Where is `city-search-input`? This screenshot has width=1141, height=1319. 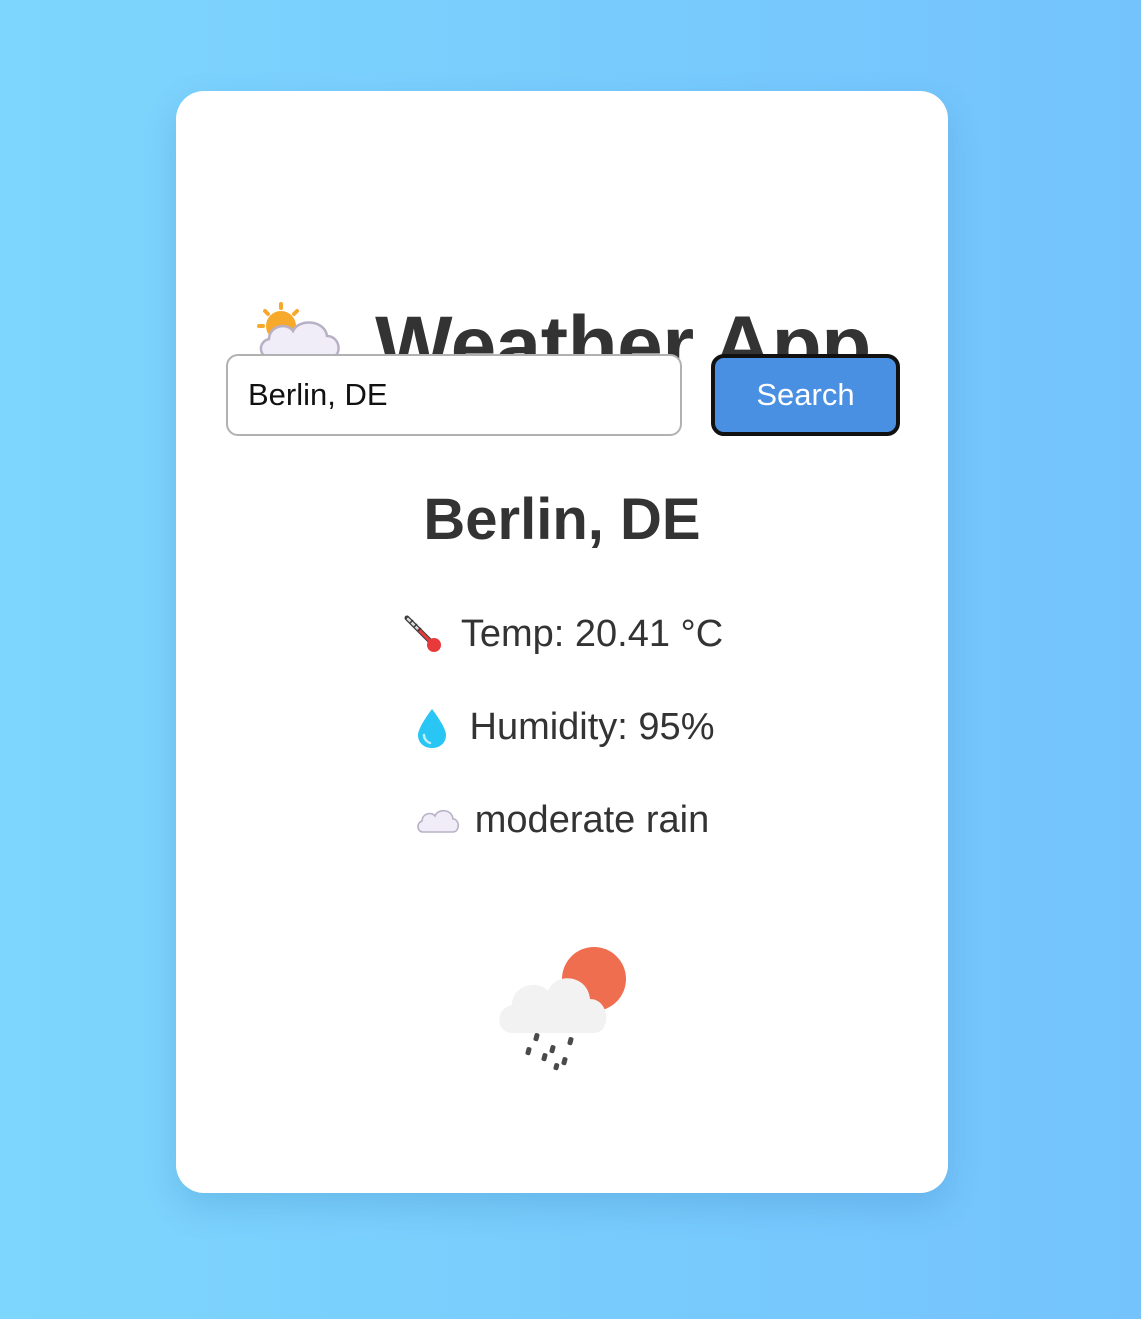
city-search-input is located at coordinates (454, 395).